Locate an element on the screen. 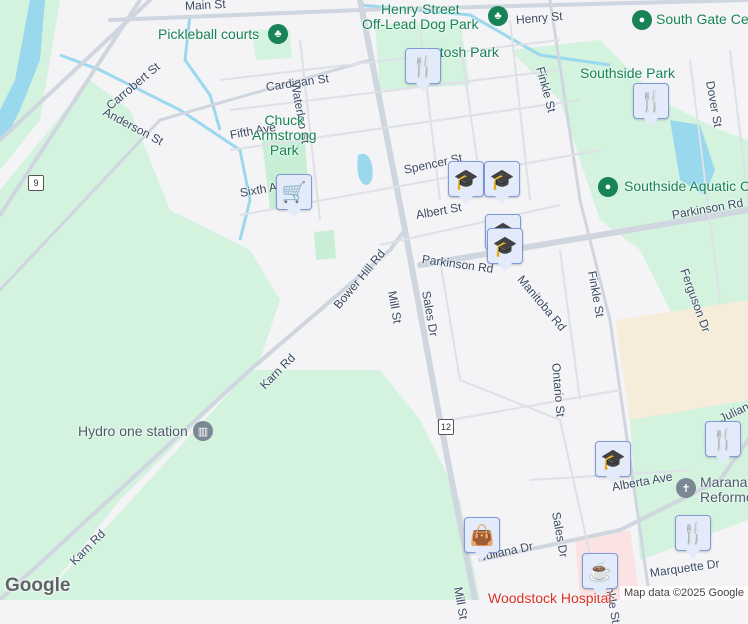 This screenshot has height=624, width=748. place-pickleball: Pickleball courts is located at coordinates (208, 34).